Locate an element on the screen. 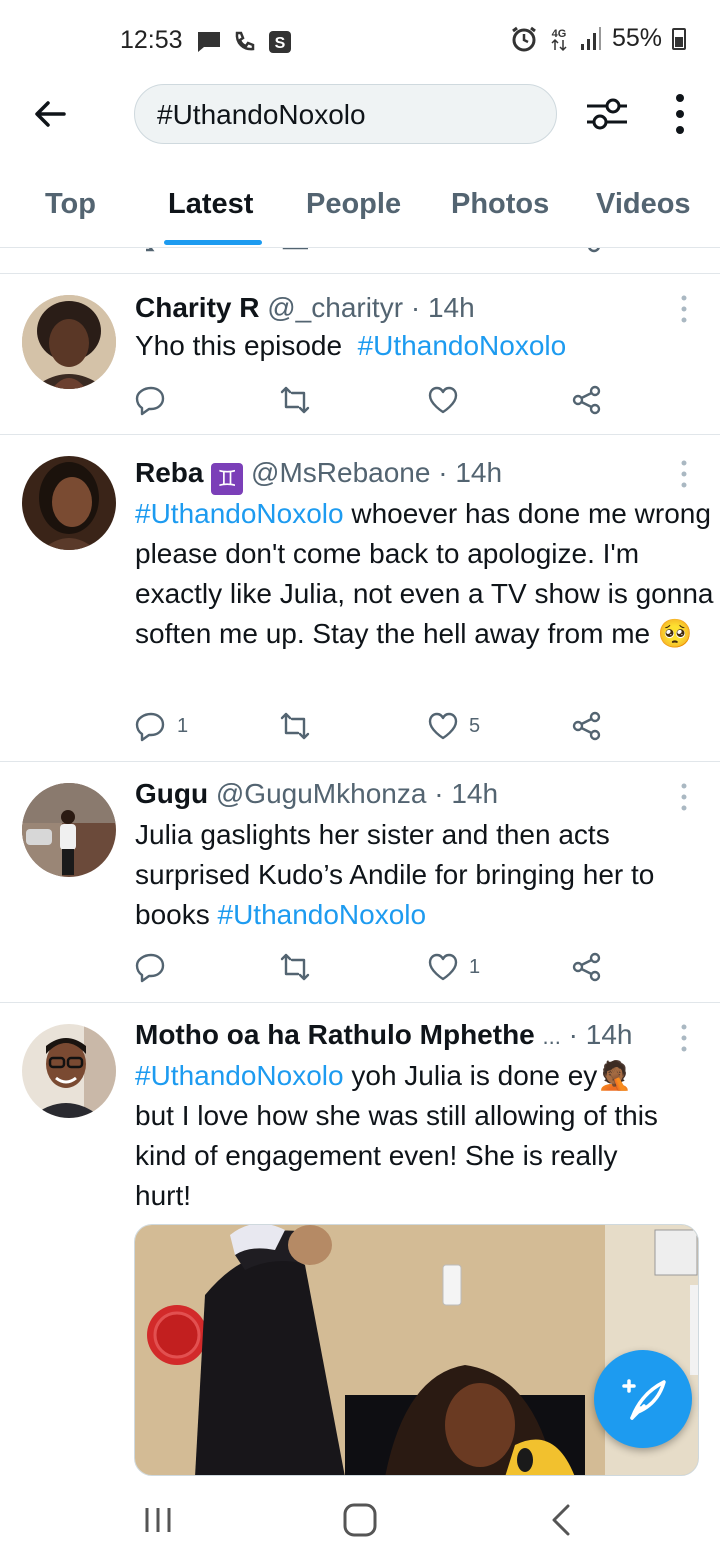 This screenshot has height=1560, width=720. tab-videos: Videos is located at coordinates (643, 204).